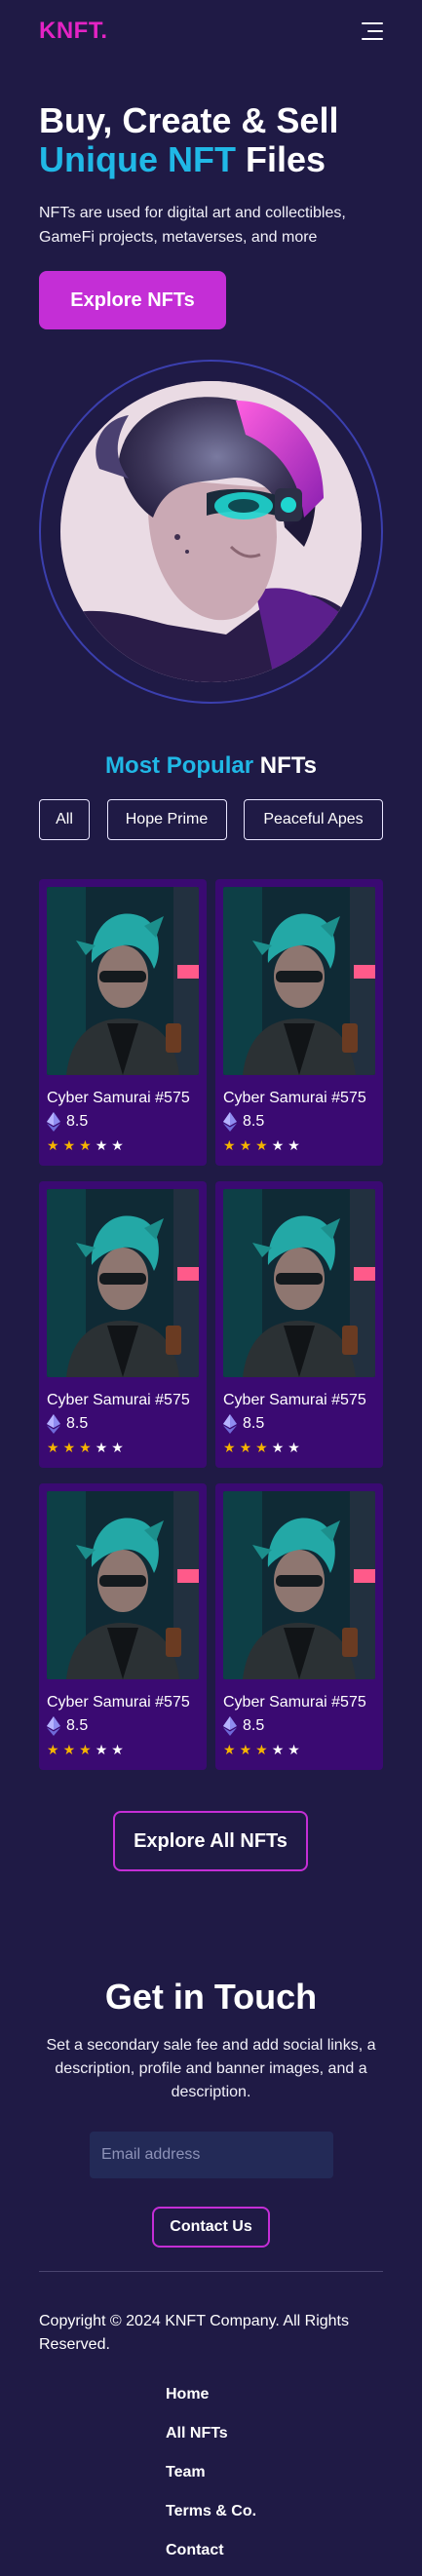  Describe the element at coordinates (64, 819) in the screenshot. I see `filter-all: All` at that location.